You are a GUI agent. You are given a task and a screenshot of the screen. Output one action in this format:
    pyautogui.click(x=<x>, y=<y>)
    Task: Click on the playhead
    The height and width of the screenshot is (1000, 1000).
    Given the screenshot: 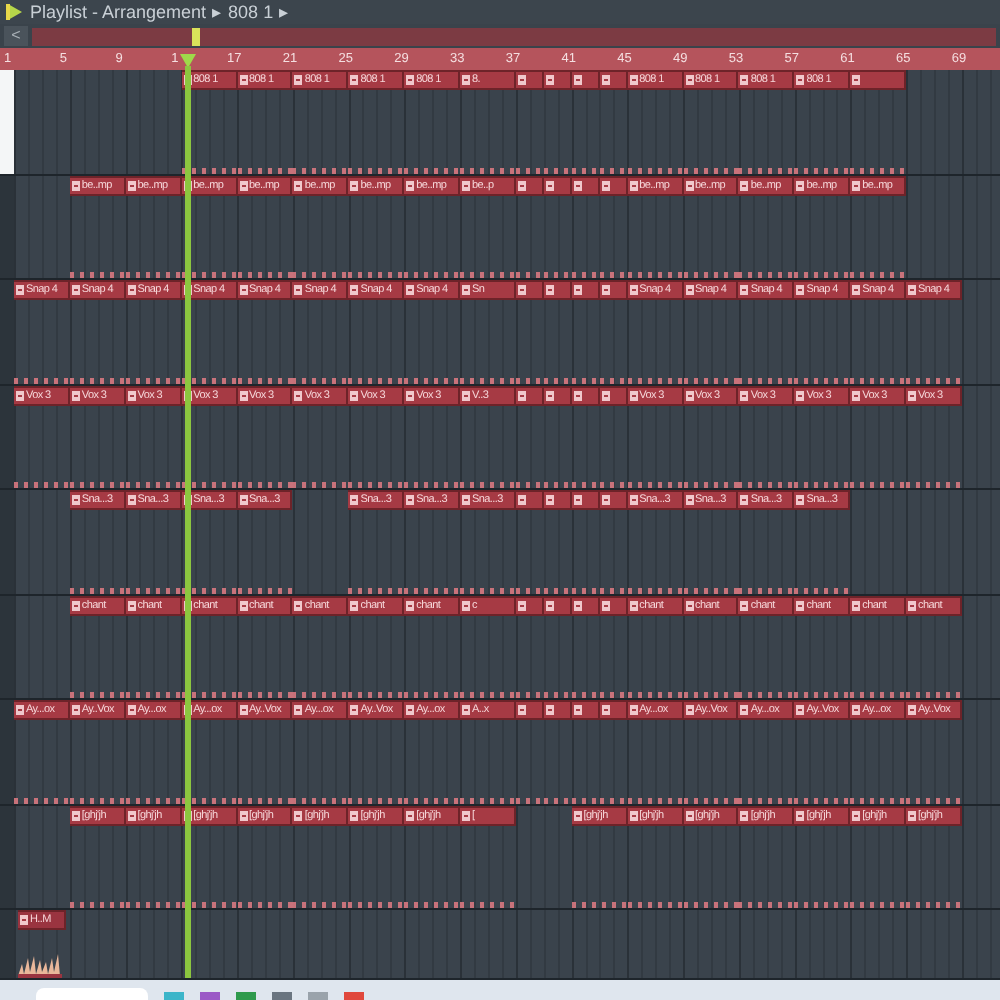 What is the action you would take?
    pyautogui.click(x=187, y=516)
    